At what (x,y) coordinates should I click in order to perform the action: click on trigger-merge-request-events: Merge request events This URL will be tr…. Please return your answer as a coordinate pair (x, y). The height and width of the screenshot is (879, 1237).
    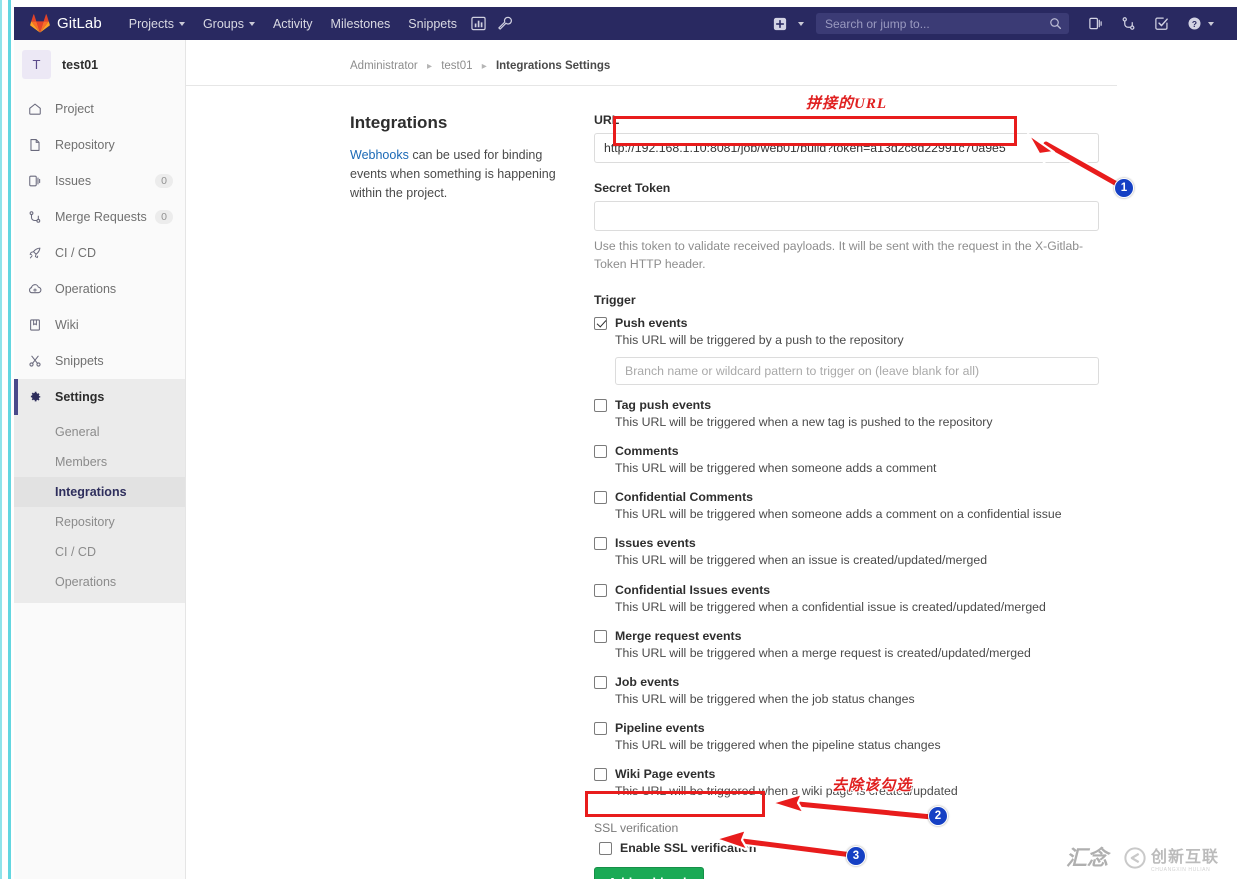
    Looking at the image, I should click on (846, 645).